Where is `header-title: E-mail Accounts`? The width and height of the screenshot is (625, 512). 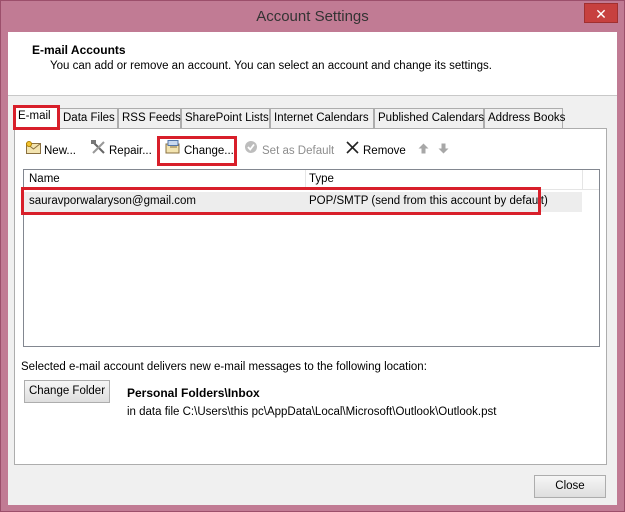 header-title: E-mail Accounts is located at coordinates (79, 50).